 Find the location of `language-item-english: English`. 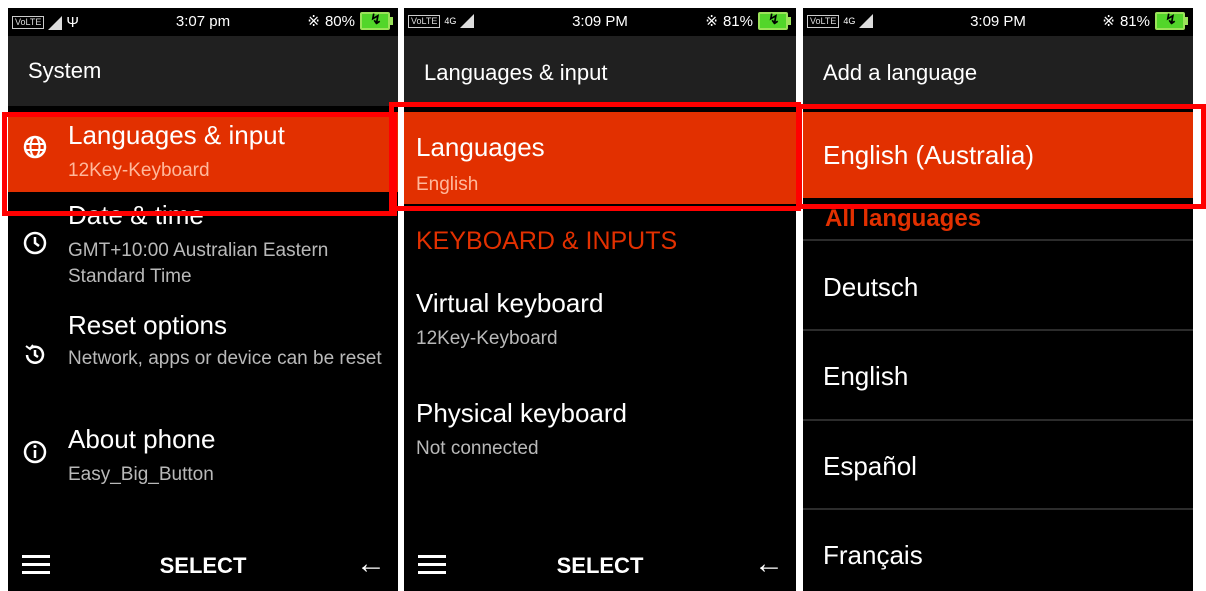

language-item-english: English is located at coordinates (865, 376).